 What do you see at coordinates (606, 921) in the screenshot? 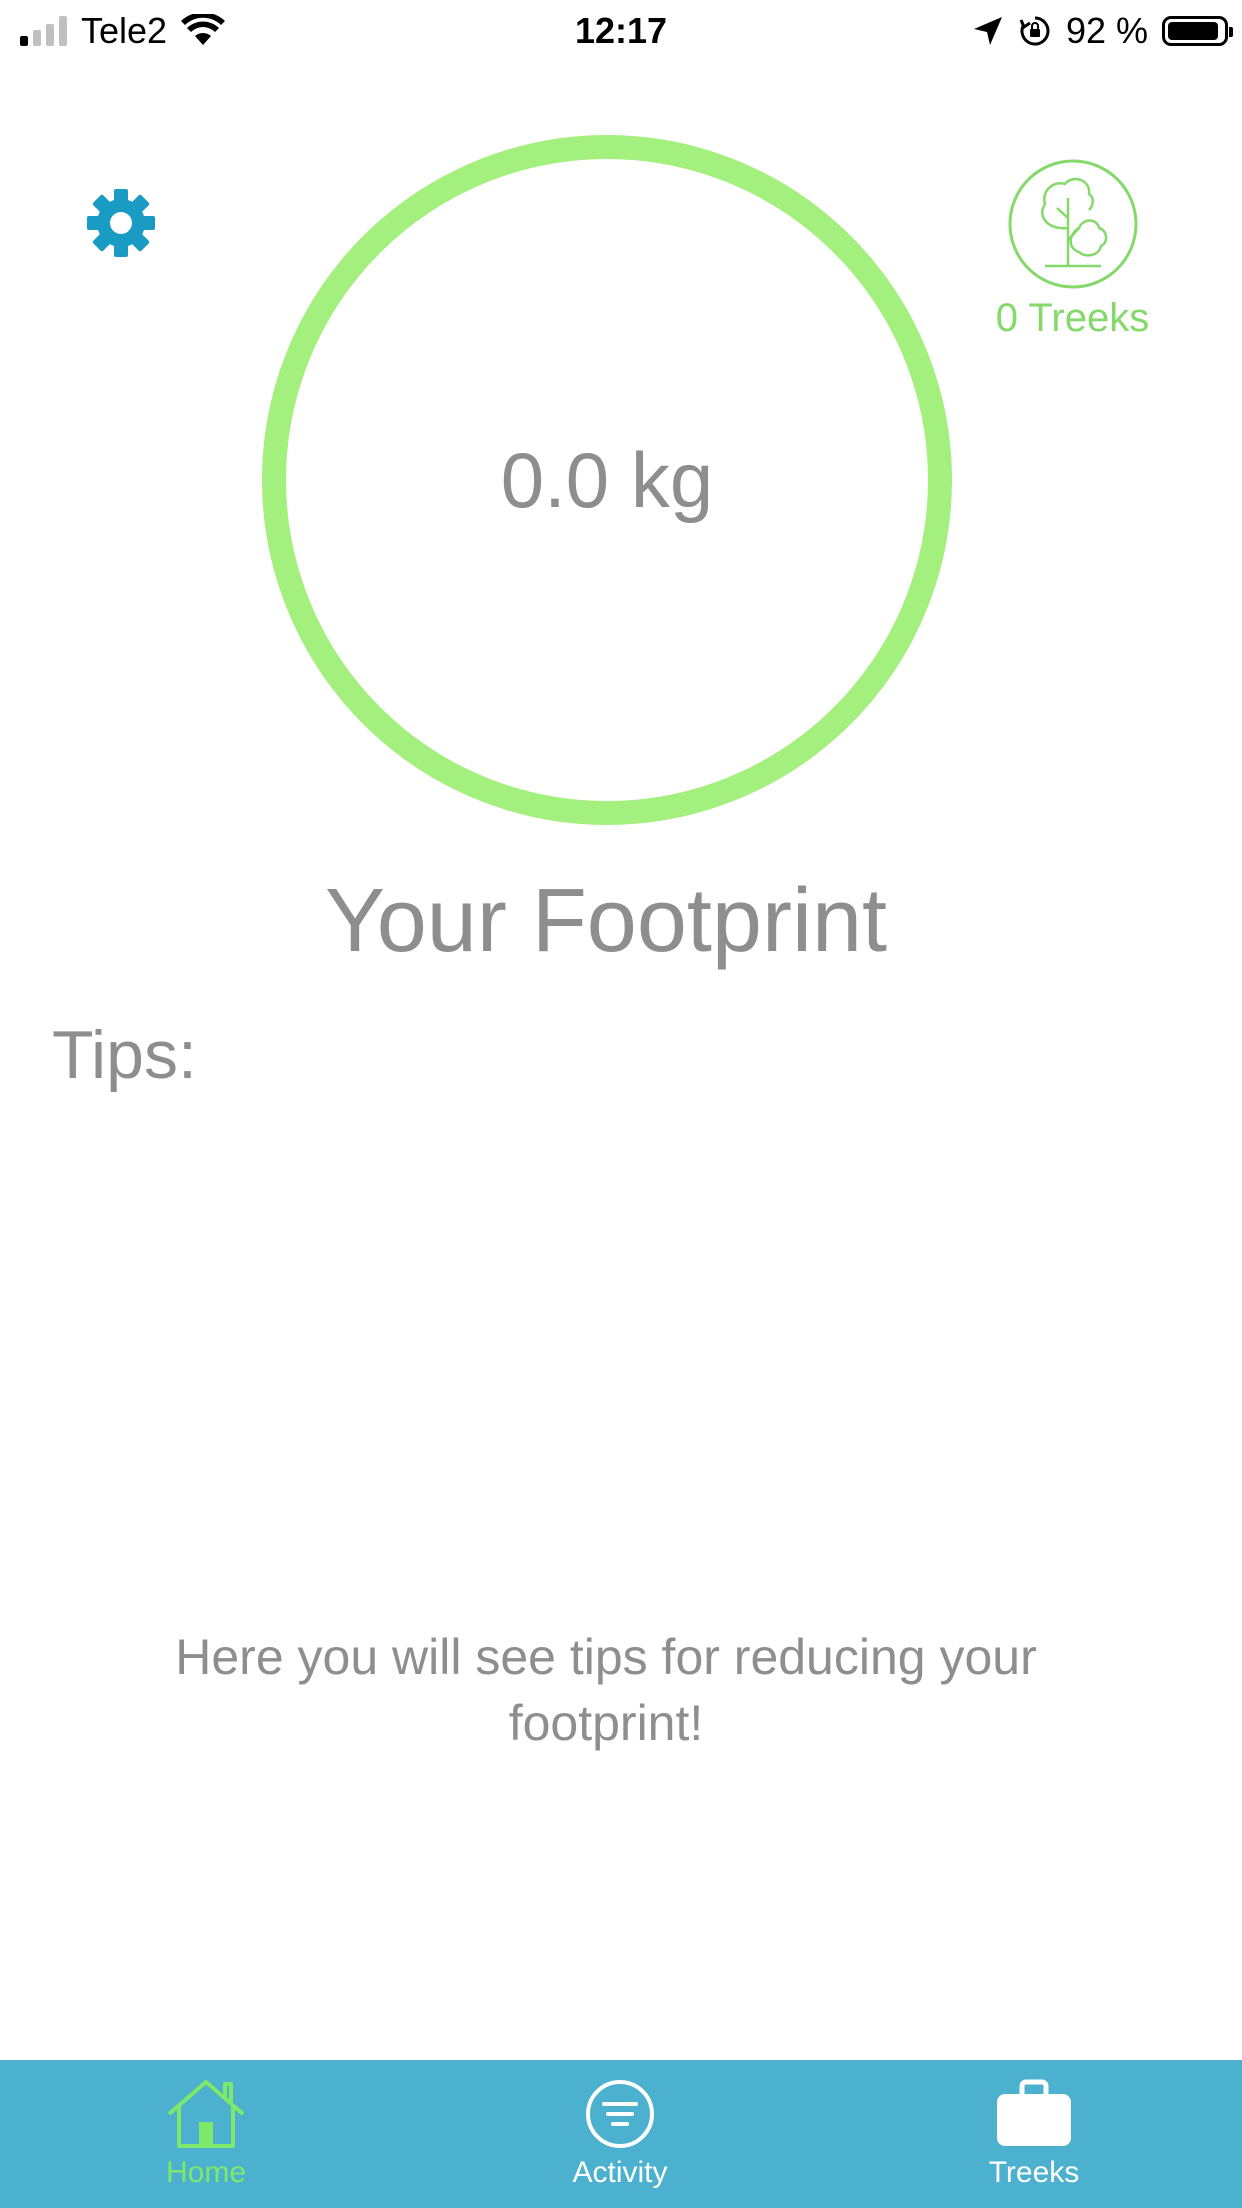
I see `footprint-title: Your Footprint` at bounding box center [606, 921].